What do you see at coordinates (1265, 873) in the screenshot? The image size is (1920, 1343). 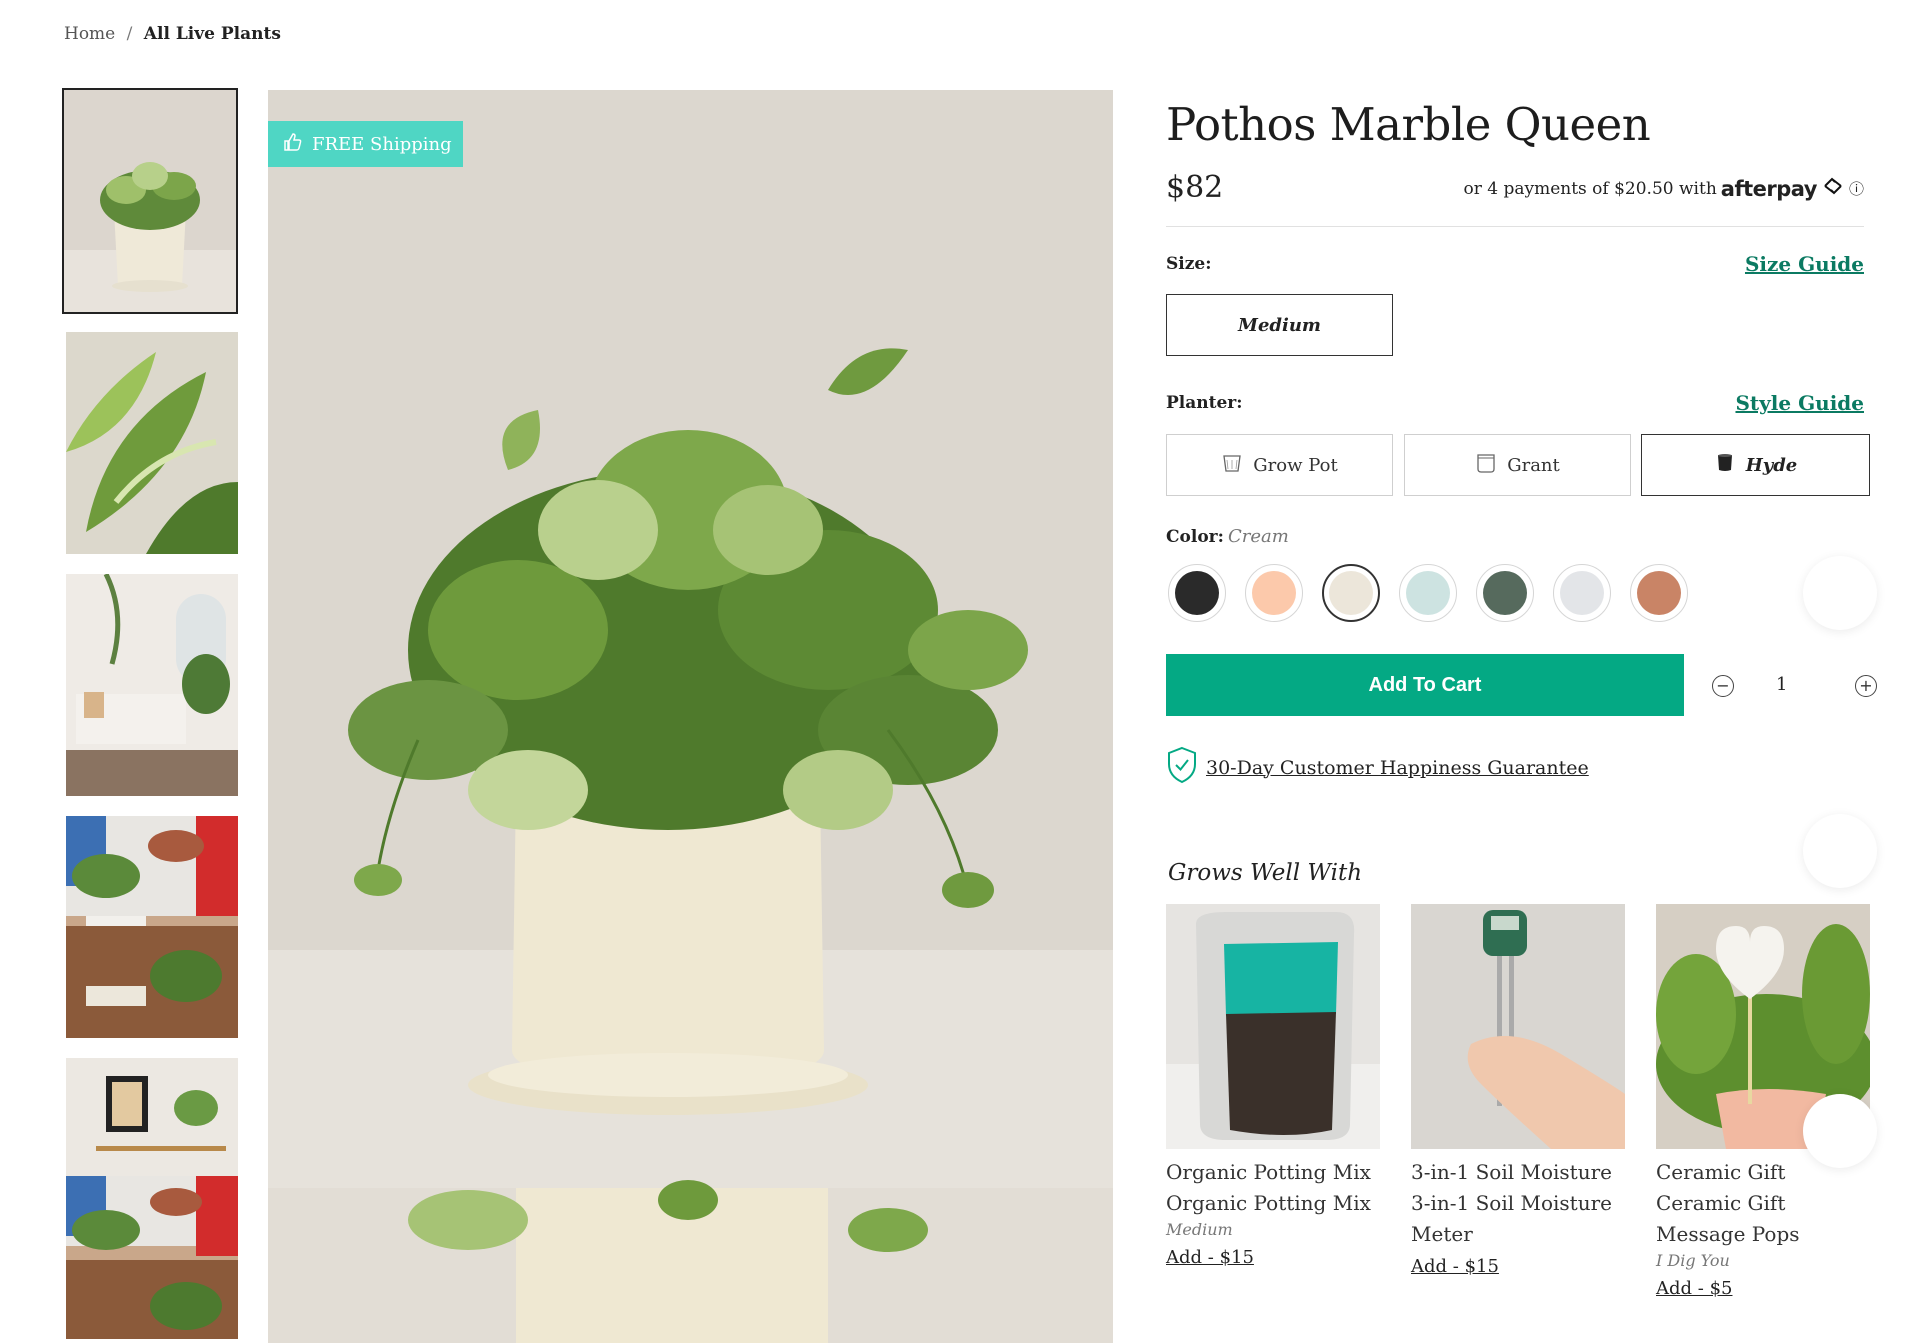 I see `grows-well-with-title: Grows Well With` at bounding box center [1265, 873].